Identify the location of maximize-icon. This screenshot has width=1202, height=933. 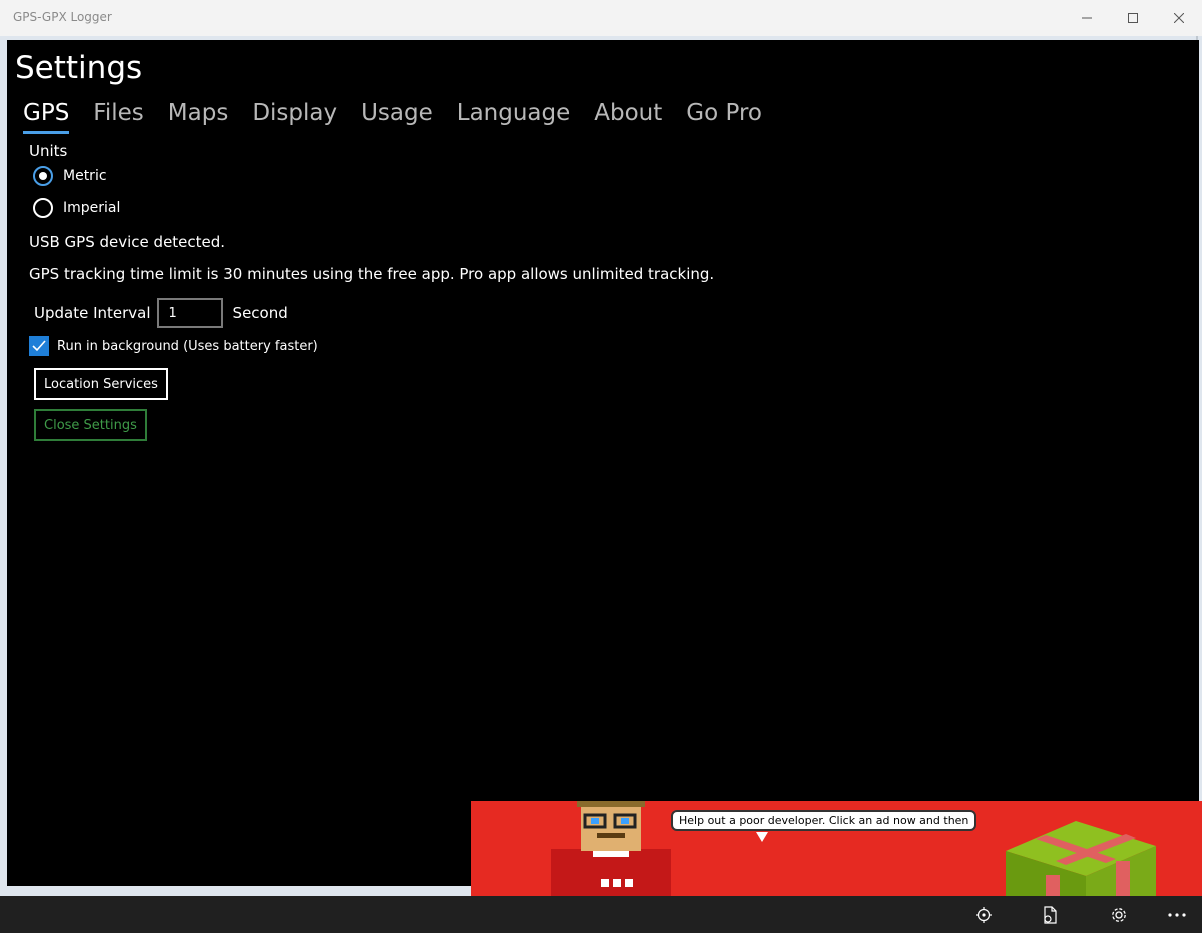
(1133, 18).